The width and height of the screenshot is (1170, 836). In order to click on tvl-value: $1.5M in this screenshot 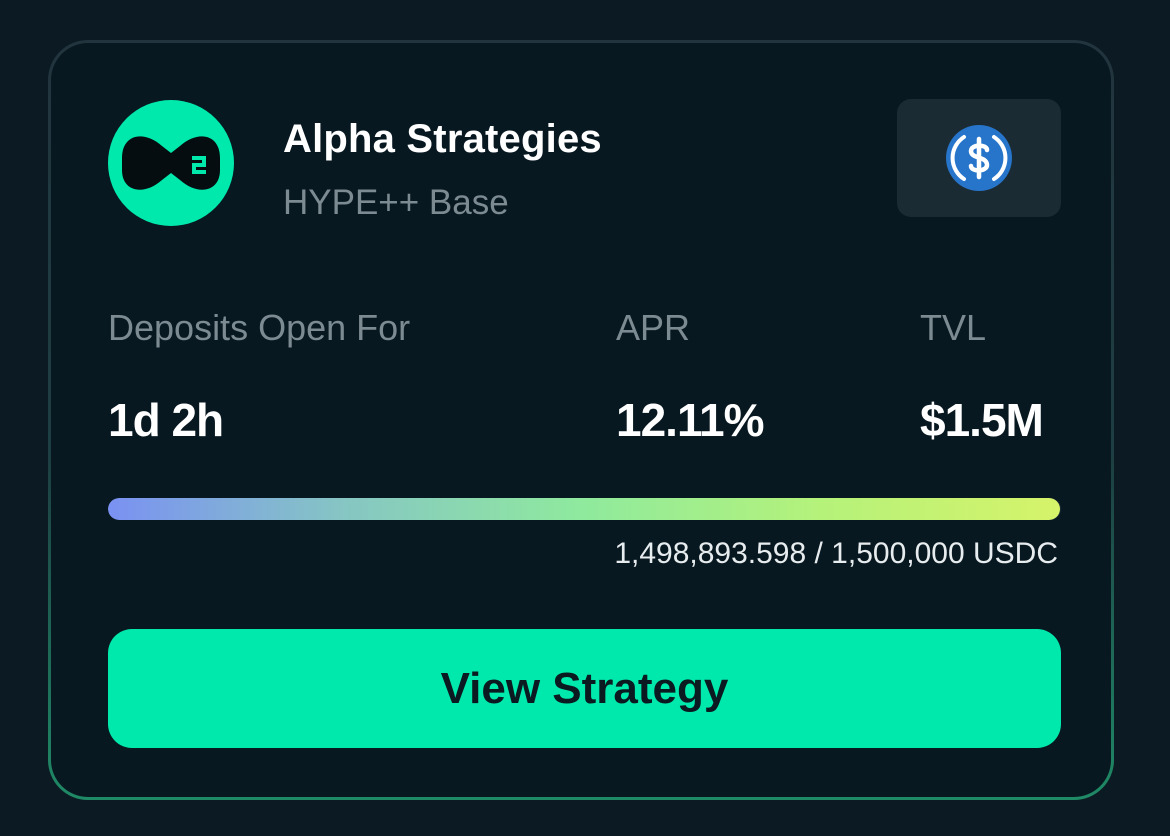, I will do `click(982, 420)`.